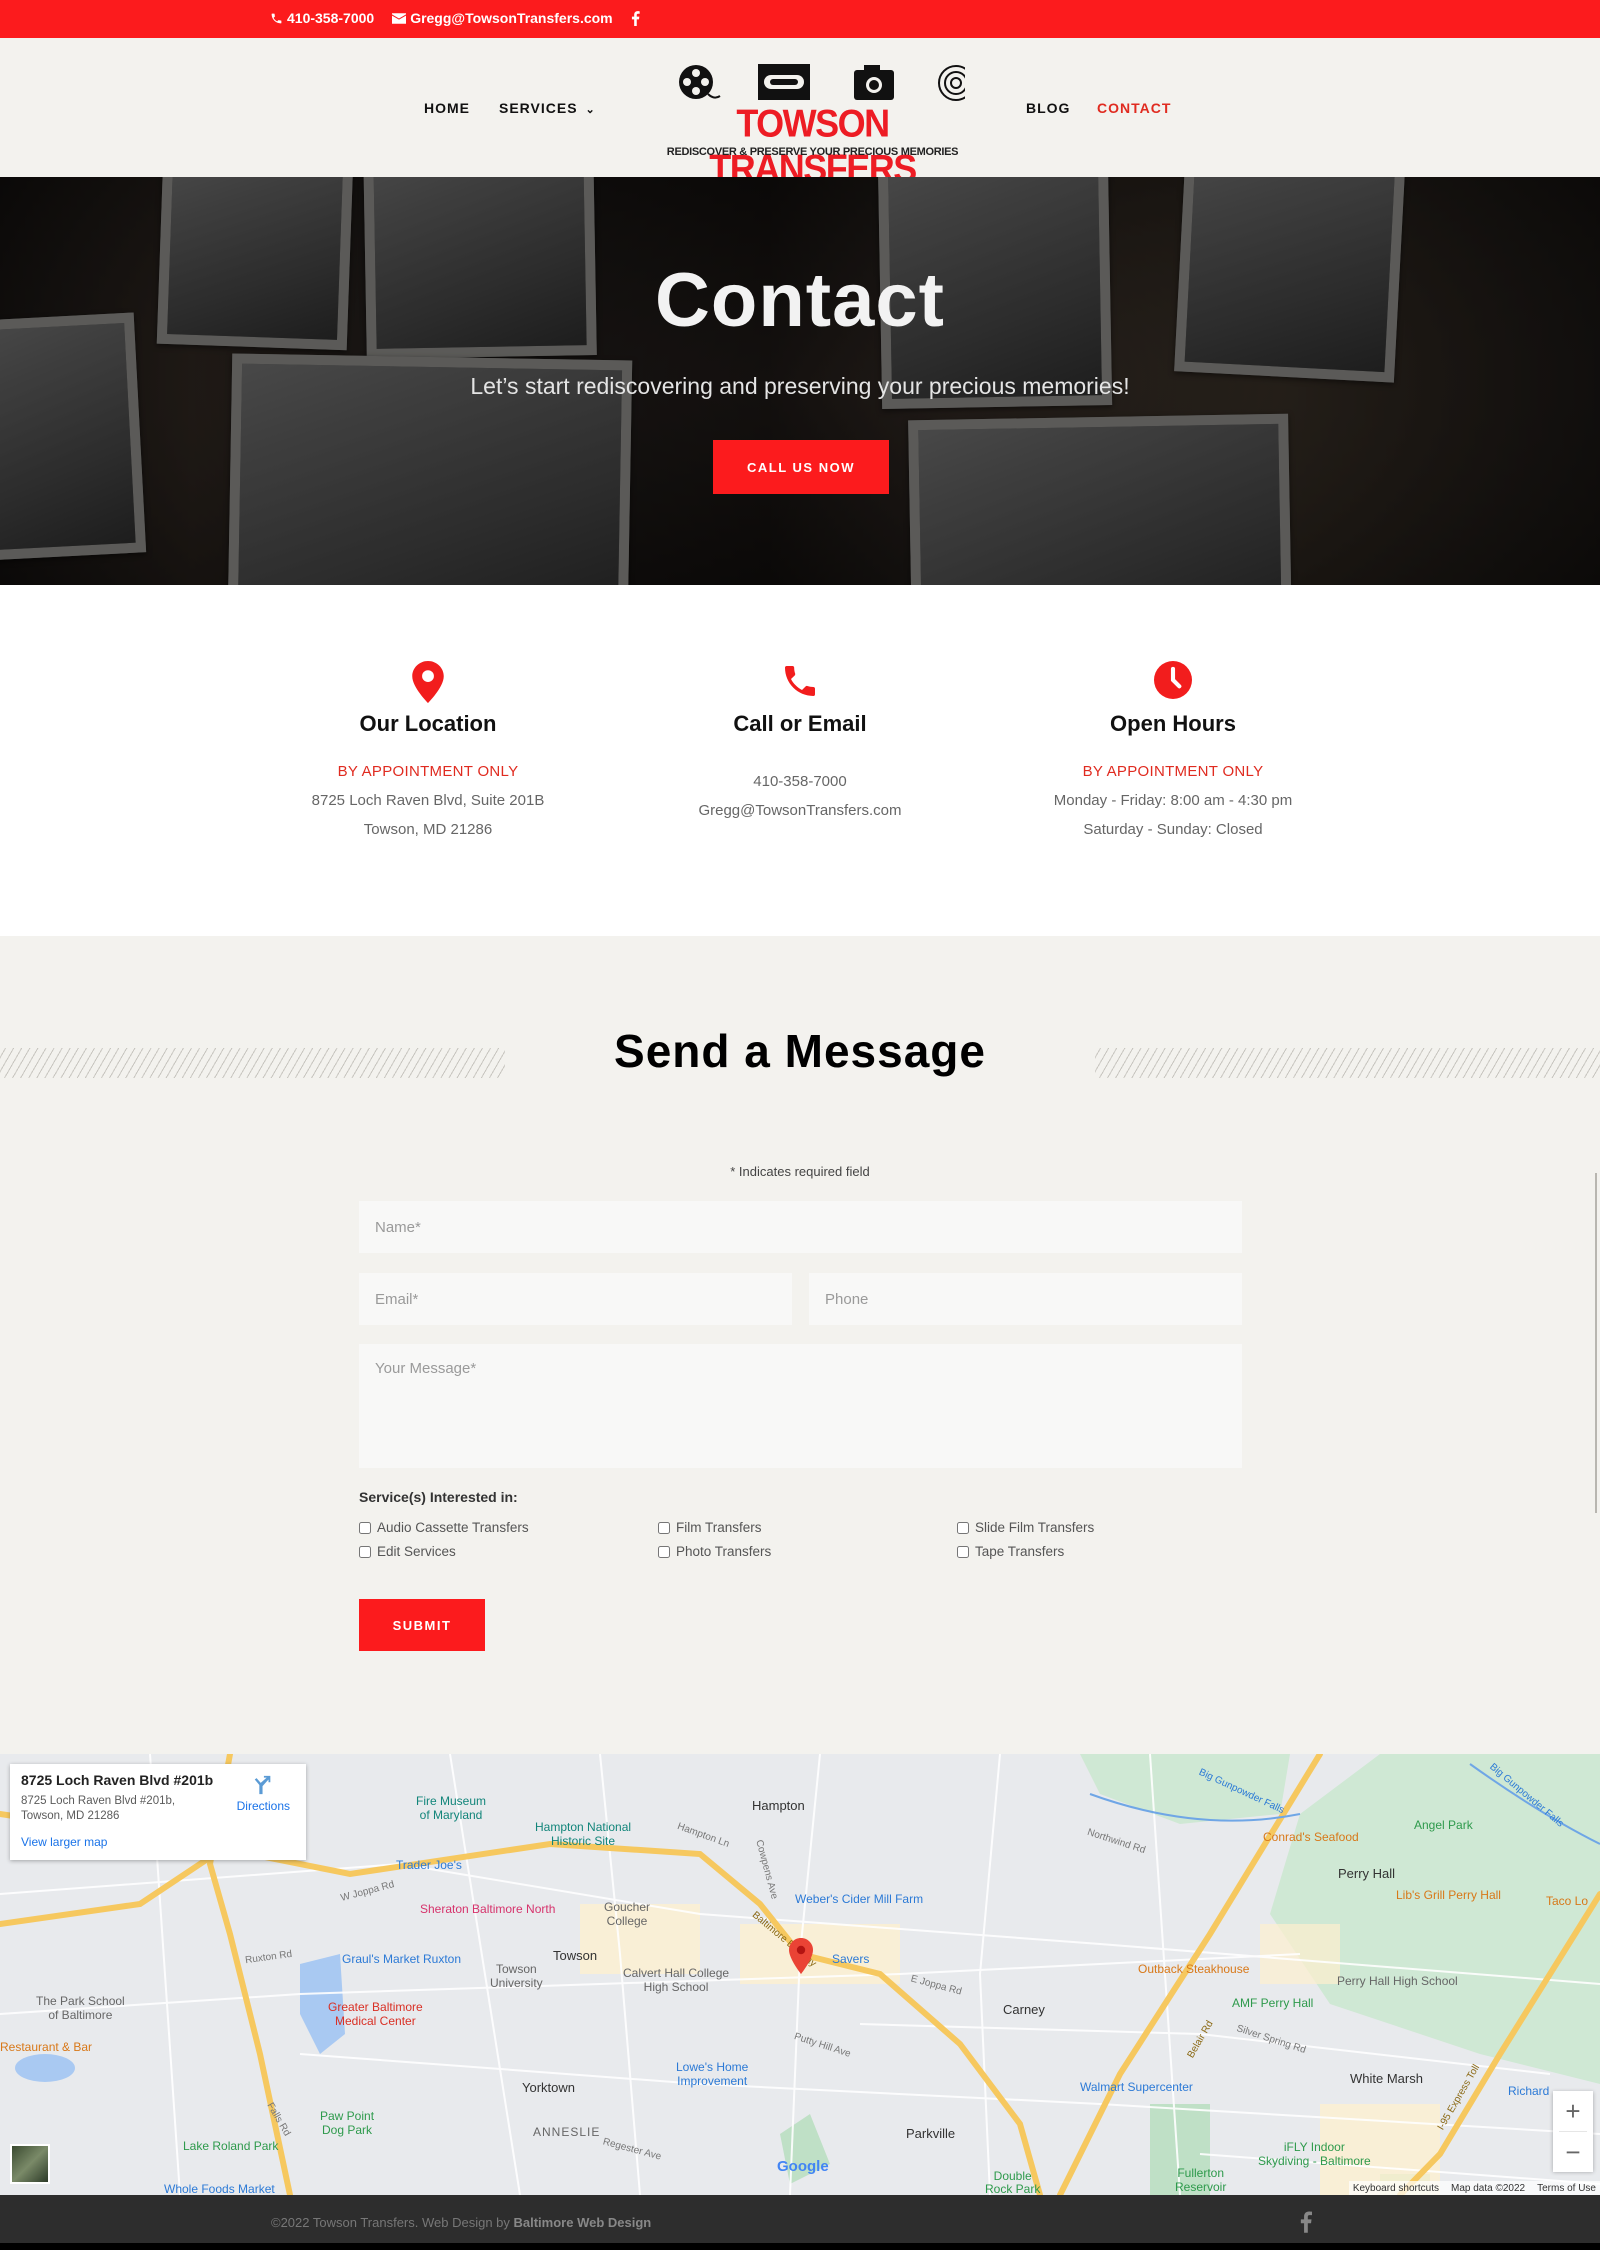  What do you see at coordinates (502, 18) in the screenshot?
I see `topbar-email-link: Gregg@TowsonTransfers.com` at bounding box center [502, 18].